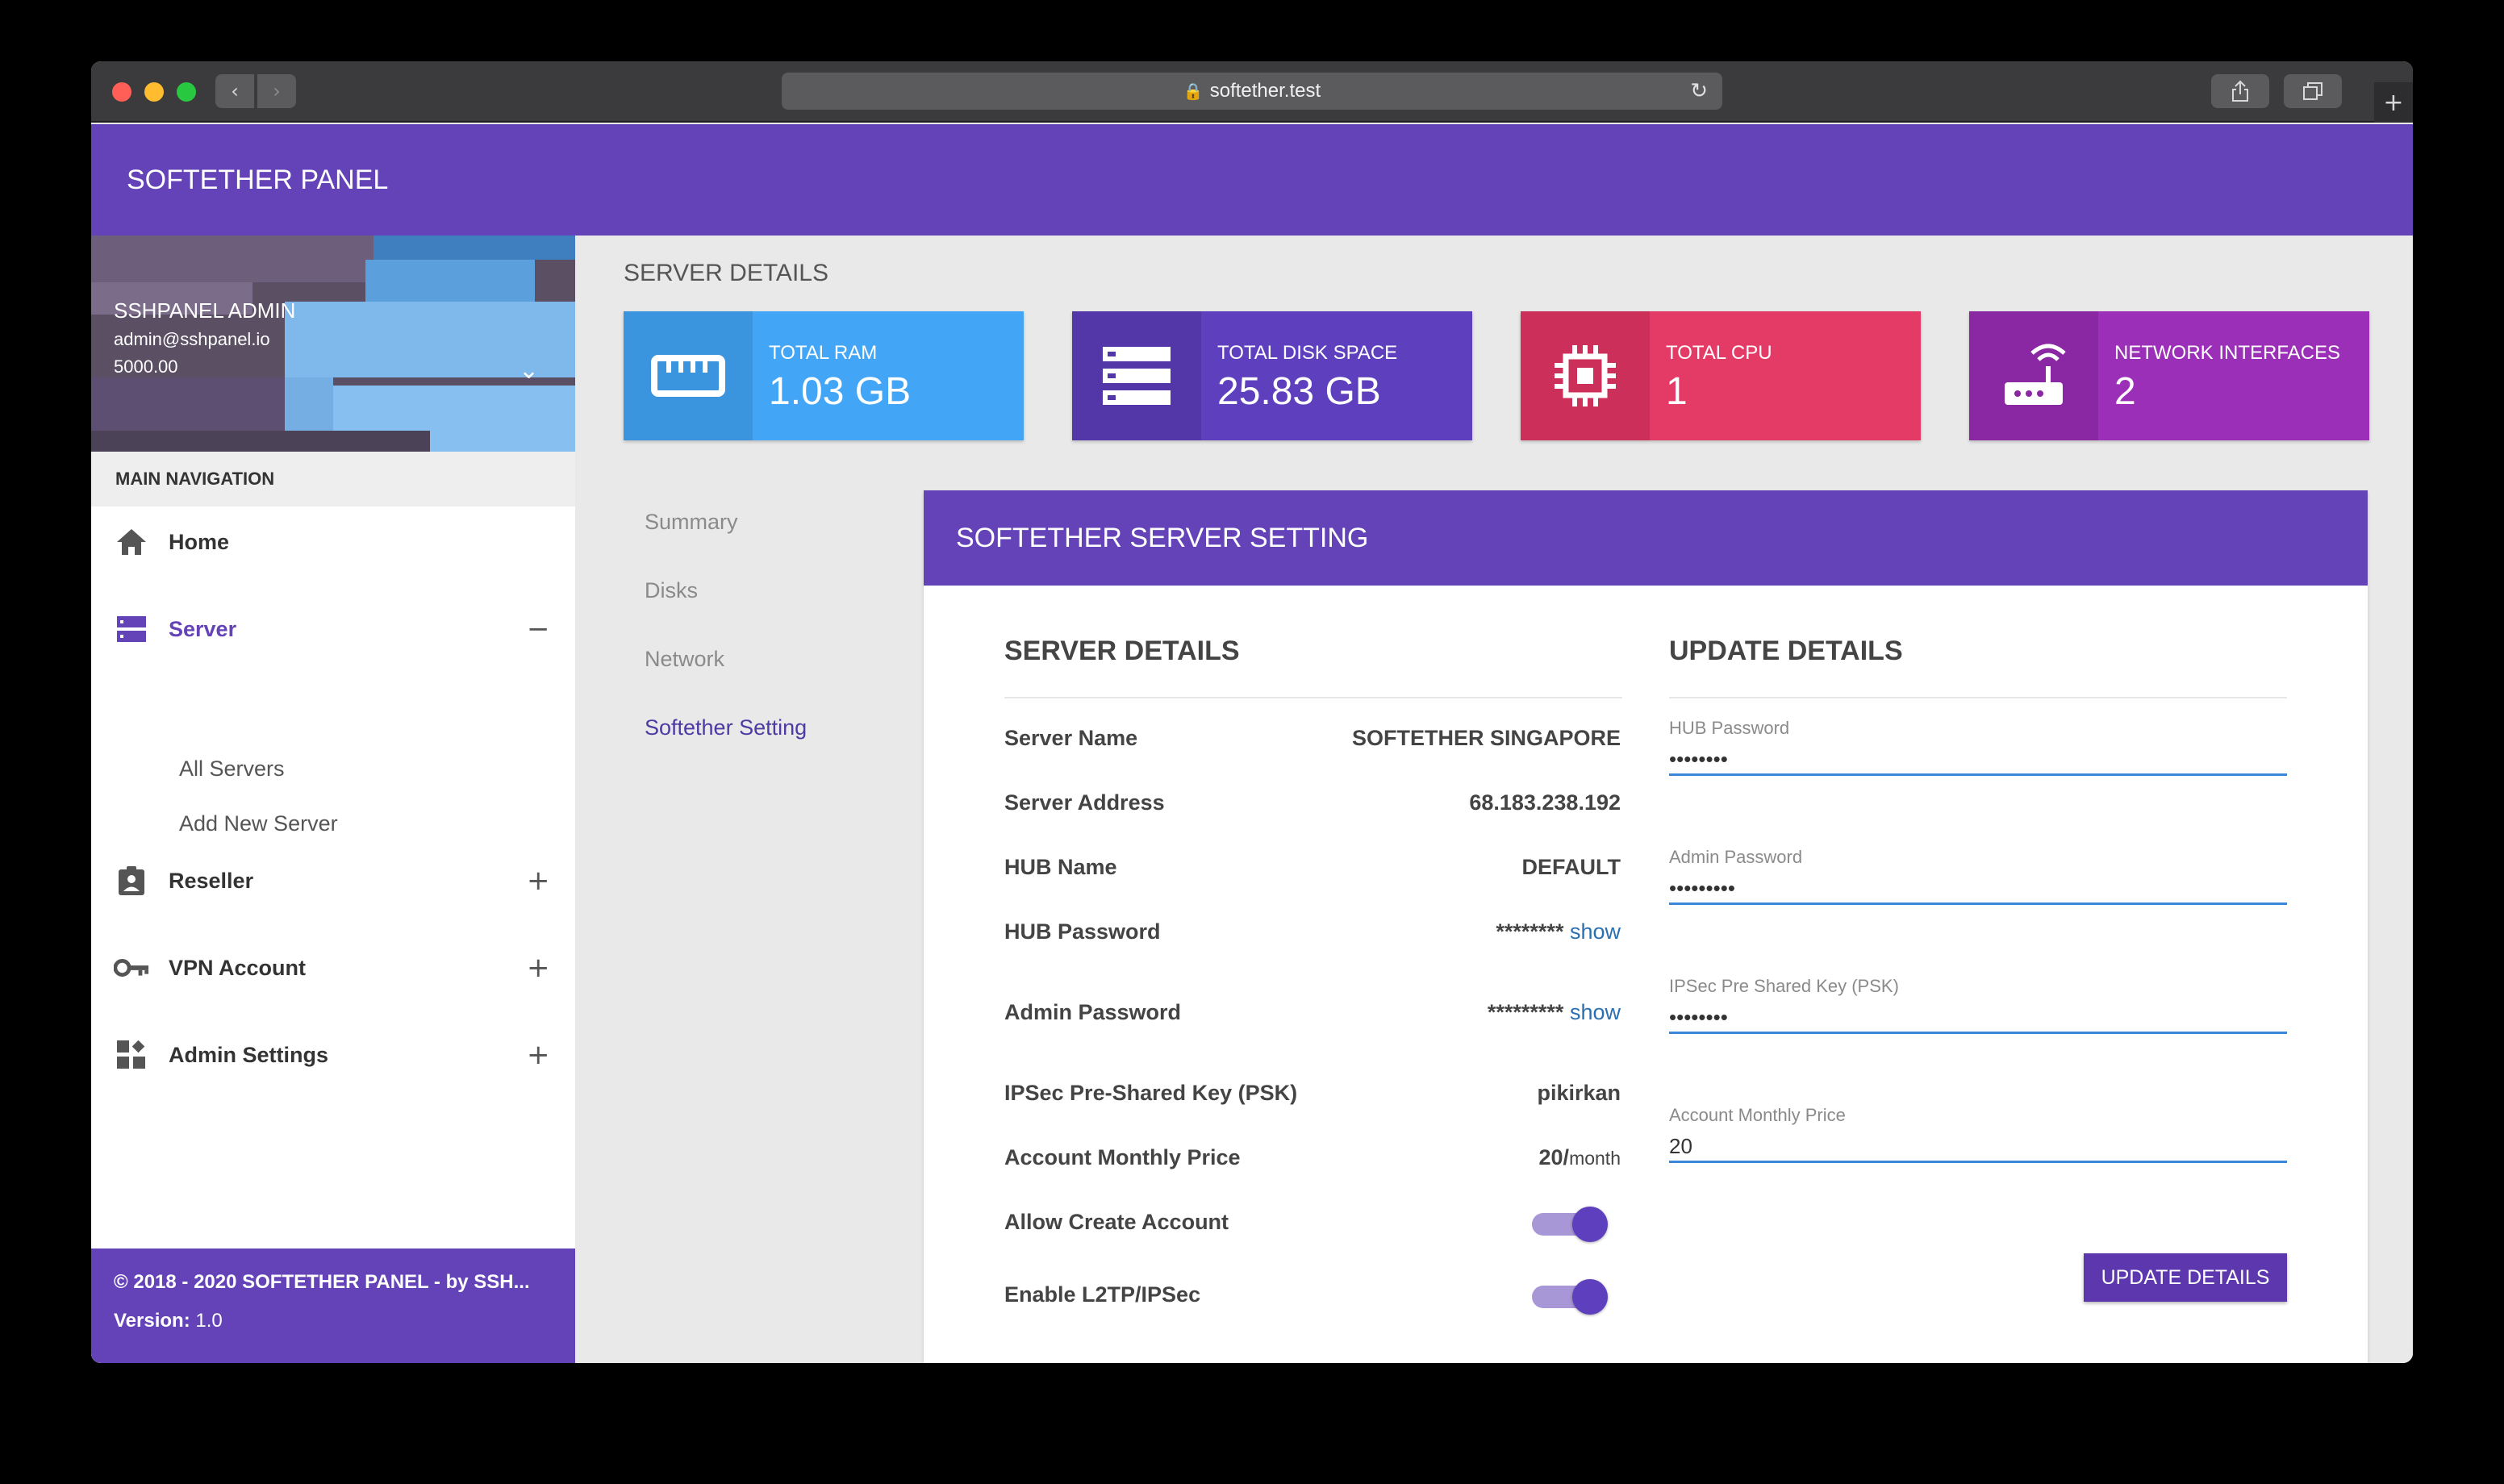 This screenshot has width=2504, height=1484. I want to click on page-title: SERVER DETAILS, so click(726, 273).